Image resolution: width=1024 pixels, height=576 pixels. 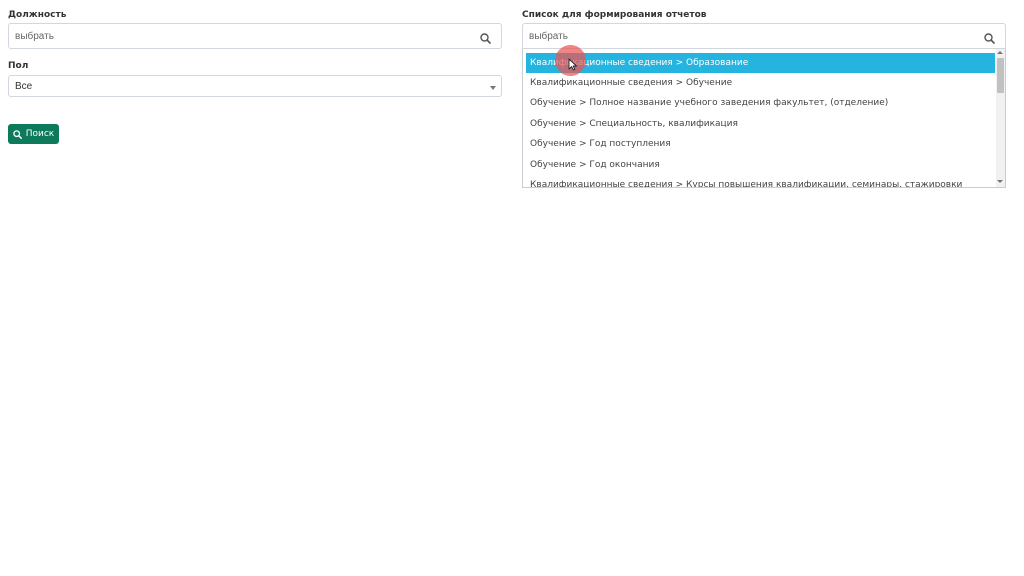 What do you see at coordinates (614, 15) in the screenshot?
I see `report-list-label: Список для формирования отчетов` at bounding box center [614, 15].